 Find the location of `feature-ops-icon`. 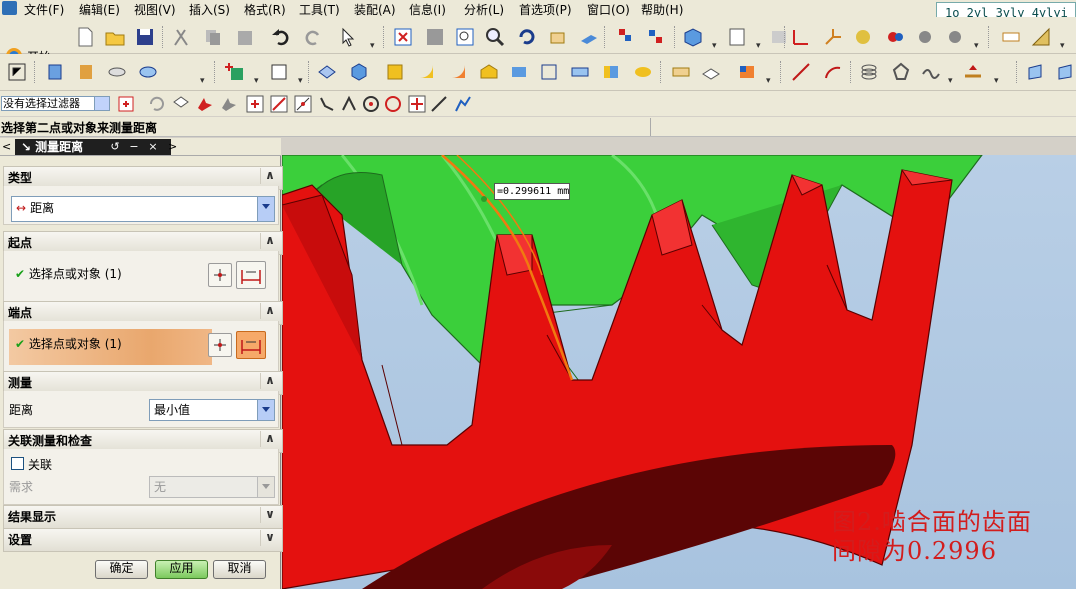

feature-ops-icon is located at coordinates (747, 72).